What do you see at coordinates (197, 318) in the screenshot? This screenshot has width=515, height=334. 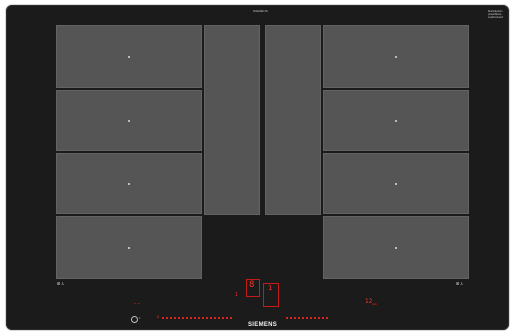 I see `left-power-slider` at bounding box center [197, 318].